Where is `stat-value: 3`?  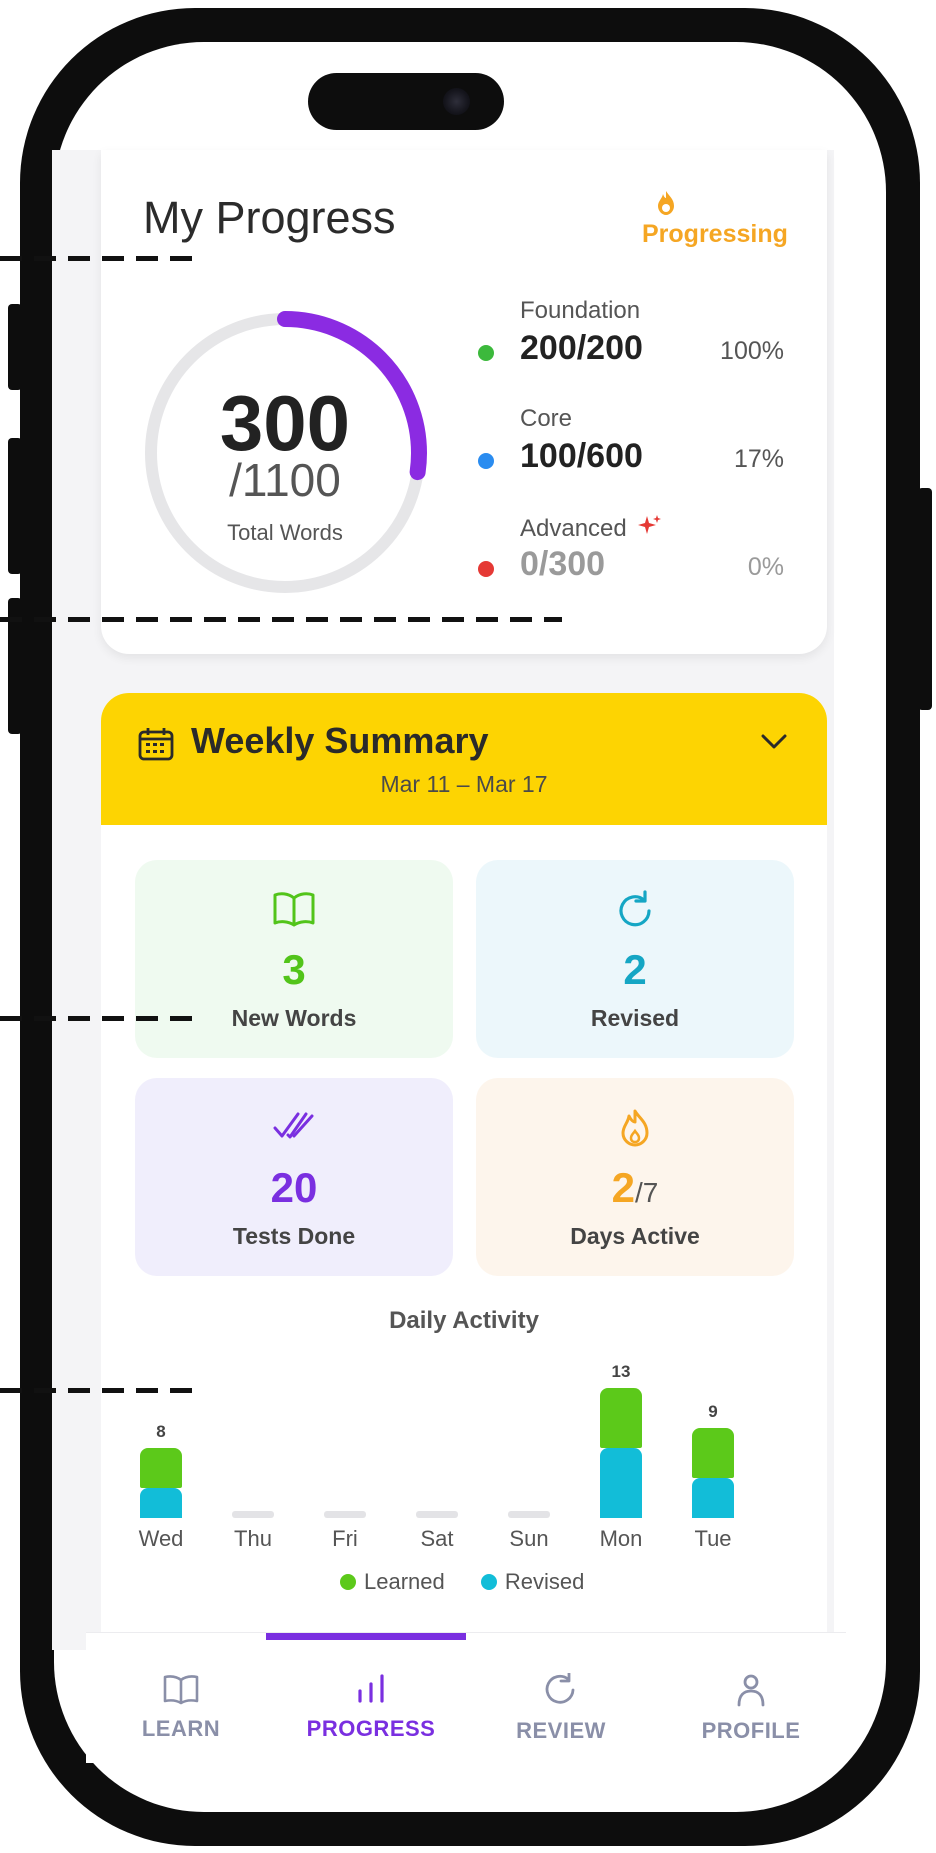
stat-value: 3 is located at coordinates (294, 969).